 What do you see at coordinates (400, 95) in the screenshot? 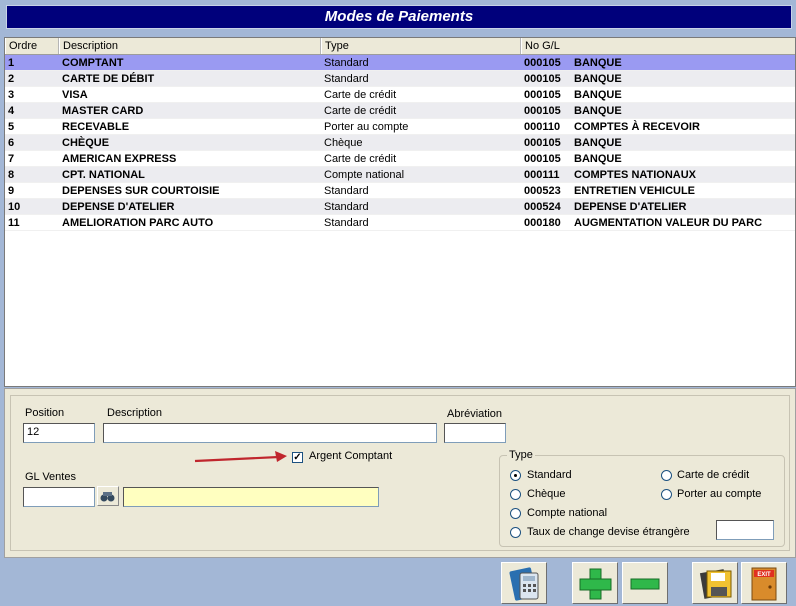
I see `table-row: 3 VISA Carte de crédit 000105 BANQUE` at bounding box center [400, 95].